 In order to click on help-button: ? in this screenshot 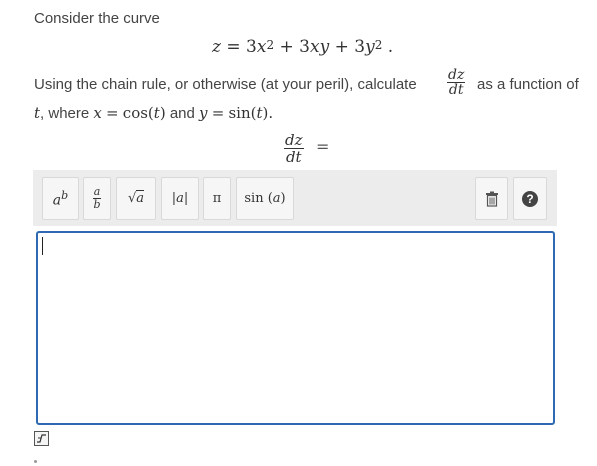, I will do `click(530, 198)`.